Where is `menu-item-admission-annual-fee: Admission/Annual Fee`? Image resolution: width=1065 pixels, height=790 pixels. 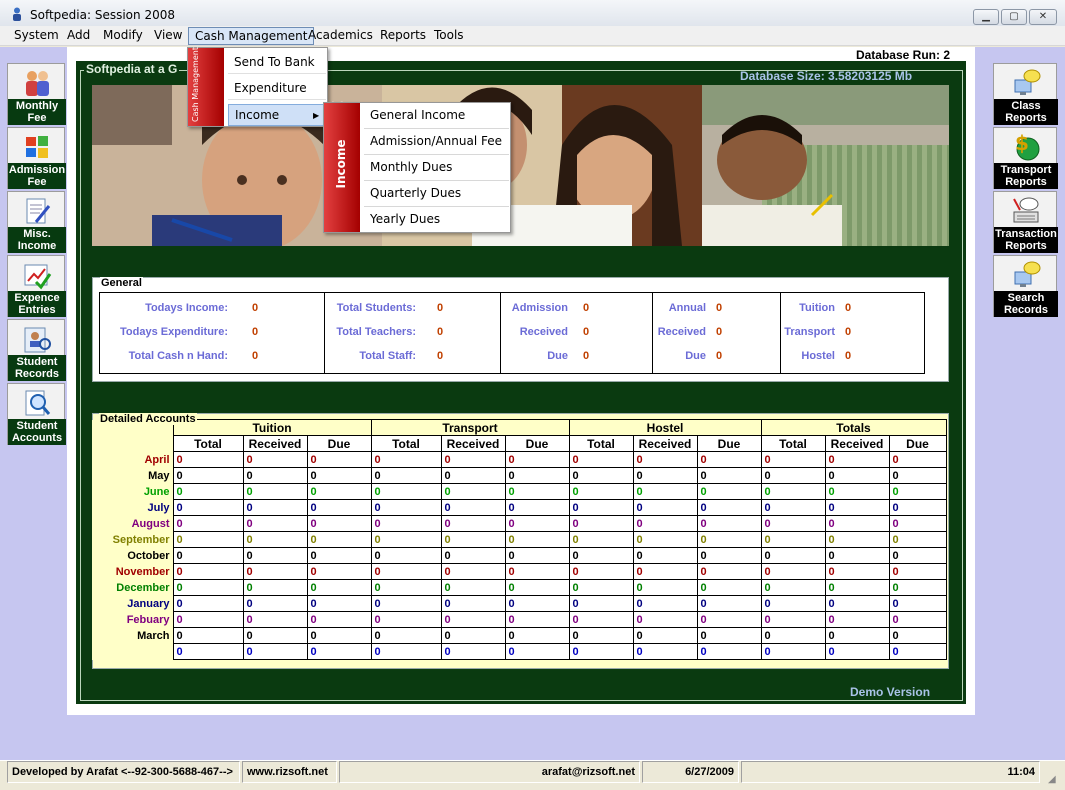
menu-item-admission-annual-fee: Admission/Annual Fee is located at coordinates (436, 142).